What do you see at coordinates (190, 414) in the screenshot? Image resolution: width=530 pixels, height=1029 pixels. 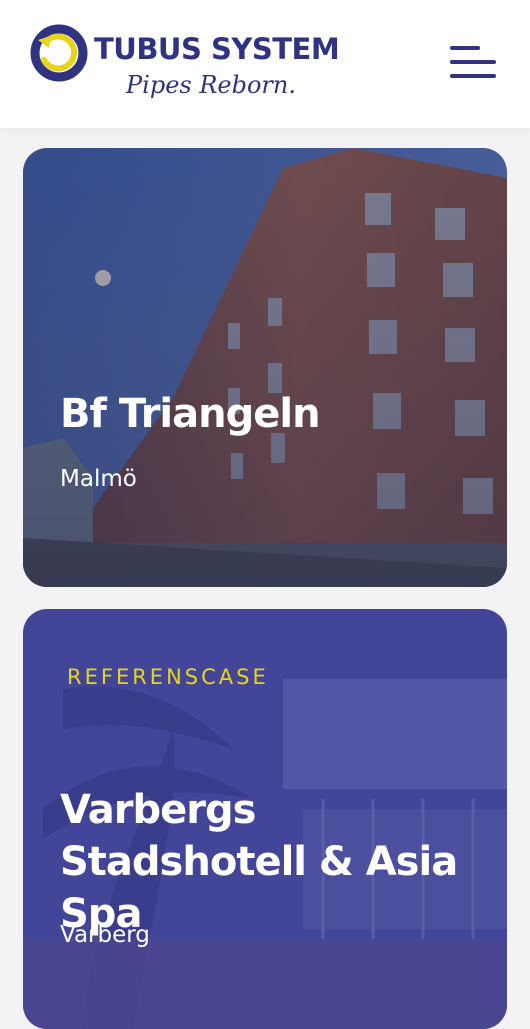 I see `card-title: Bf Triangeln` at bounding box center [190, 414].